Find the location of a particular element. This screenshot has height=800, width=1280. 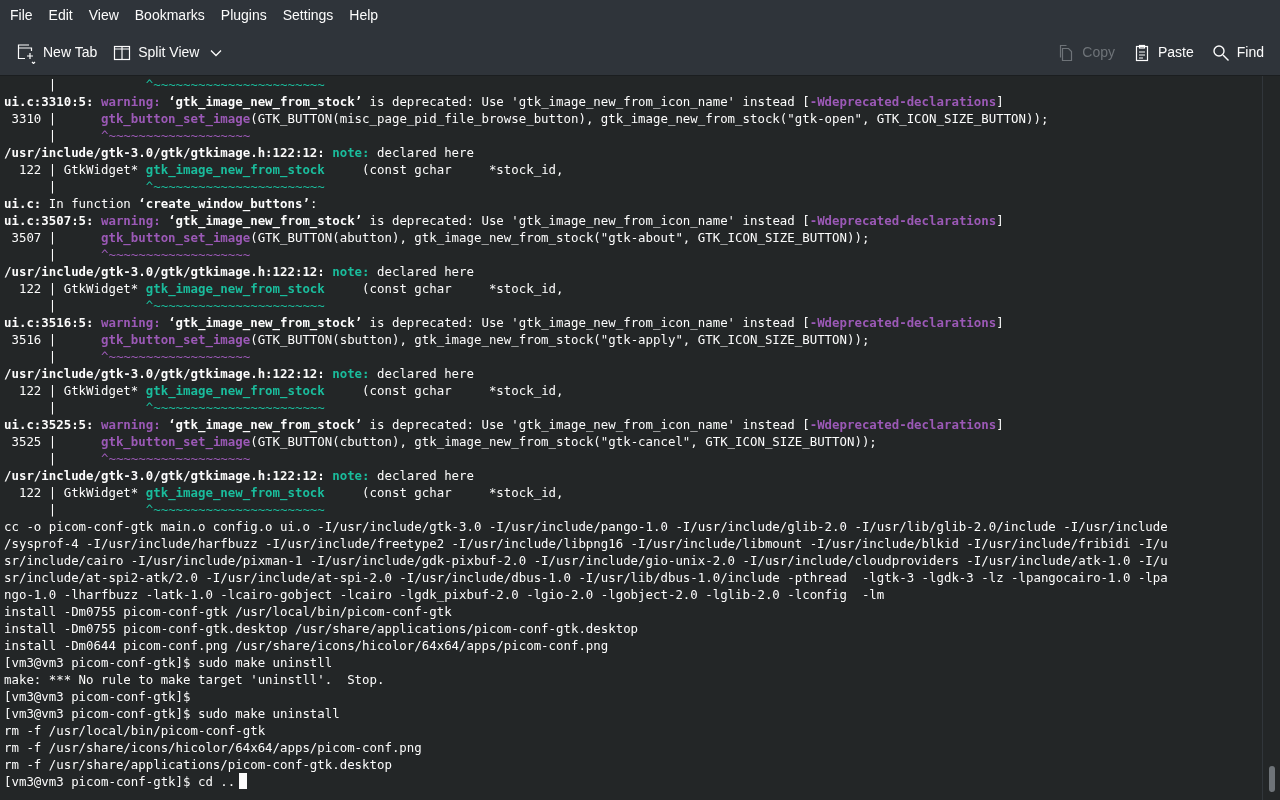

terminal-line: sr/include/at-spi2-atk/2.0 -I/usr/include/at-spi-2.0 -I/usr/include/dbus-1.0 -I/usr/lib/dbus-1.0/include -pthread -lgtk-3 -lgdk-3 -lz -lpangocairo-1.0 -lpa is located at coordinates (586, 577).